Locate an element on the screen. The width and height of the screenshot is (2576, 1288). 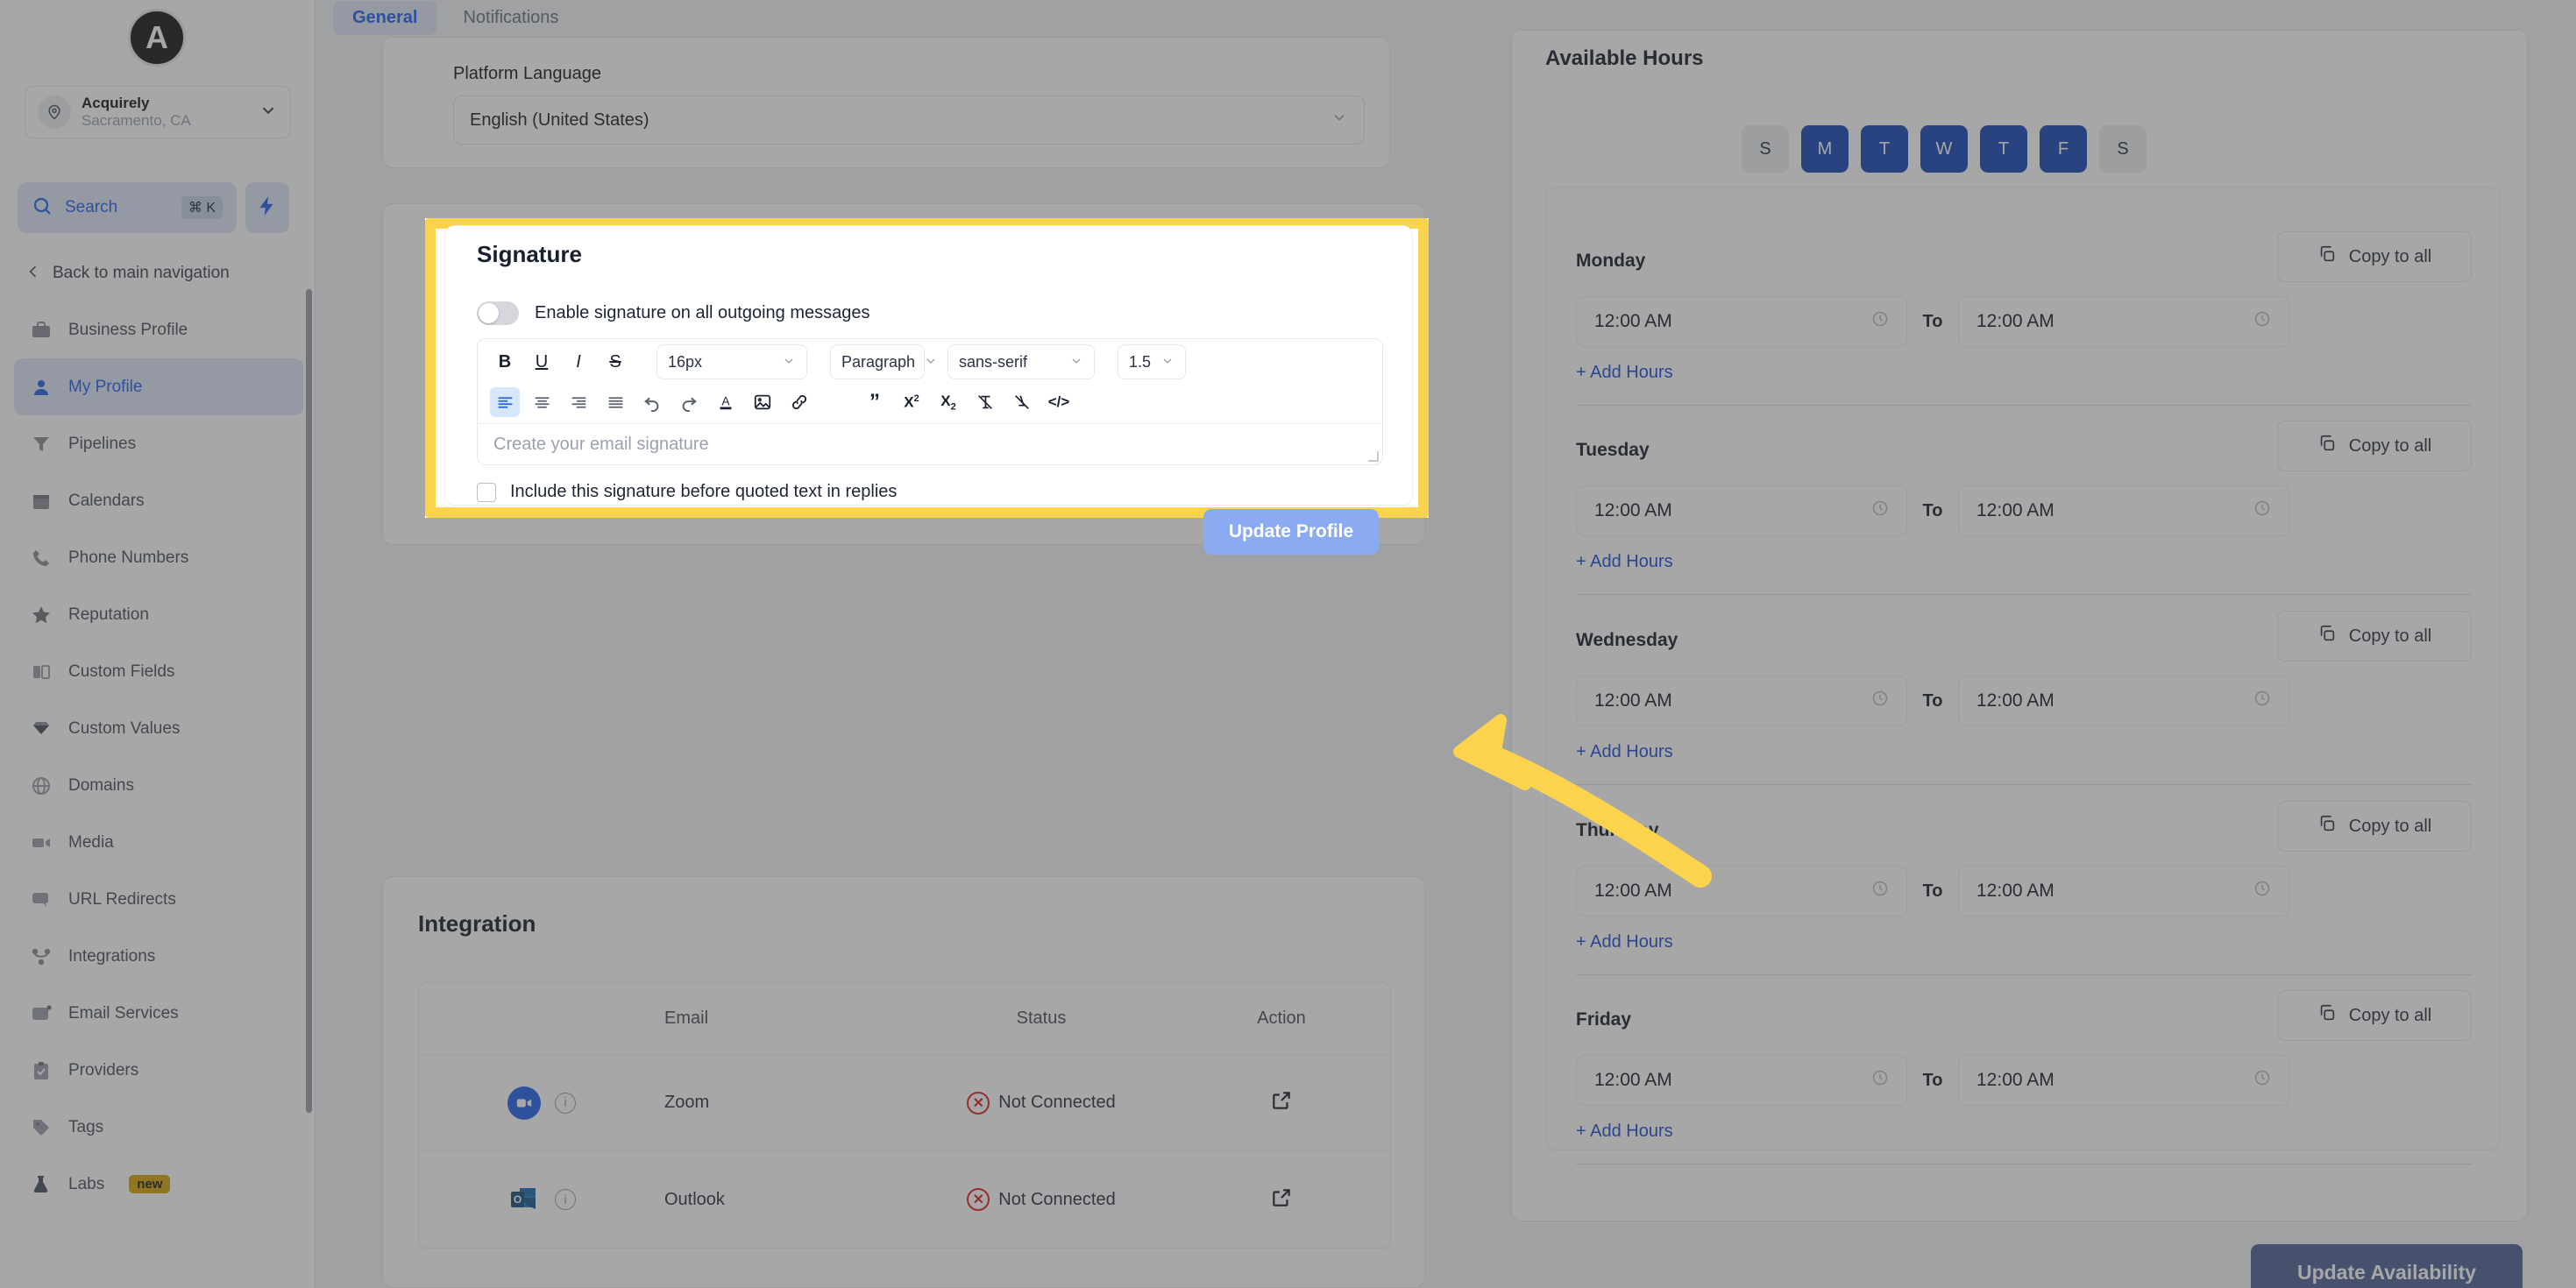
day-pill-thu: T is located at coordinates (2004, 149).